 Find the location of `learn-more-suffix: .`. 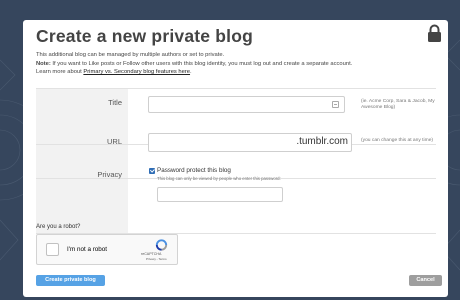

learn-more-suffix: . is located at coordinates (191, 72).